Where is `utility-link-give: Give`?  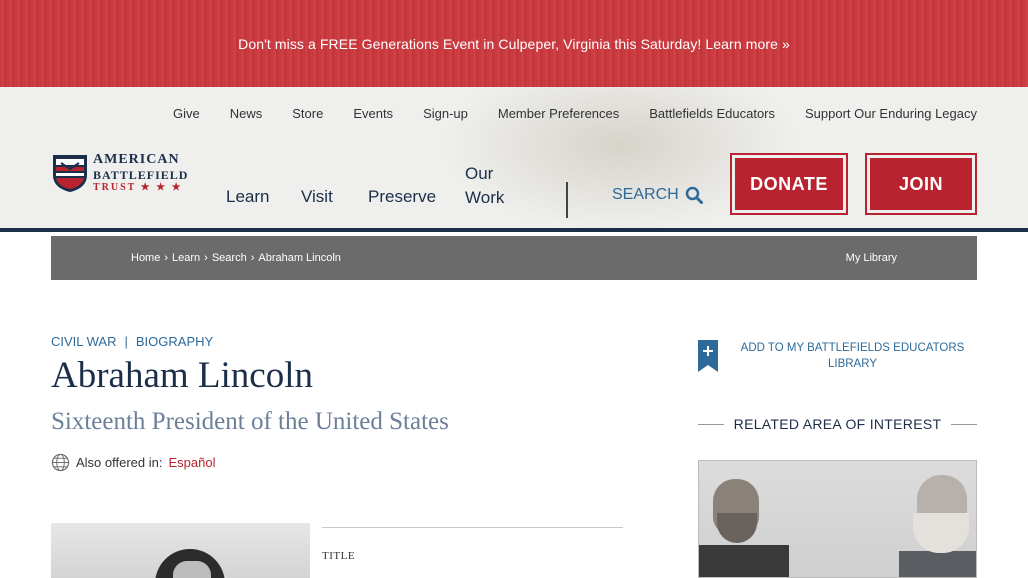 utility-link-give: Give is located at coordinates (186, 113).